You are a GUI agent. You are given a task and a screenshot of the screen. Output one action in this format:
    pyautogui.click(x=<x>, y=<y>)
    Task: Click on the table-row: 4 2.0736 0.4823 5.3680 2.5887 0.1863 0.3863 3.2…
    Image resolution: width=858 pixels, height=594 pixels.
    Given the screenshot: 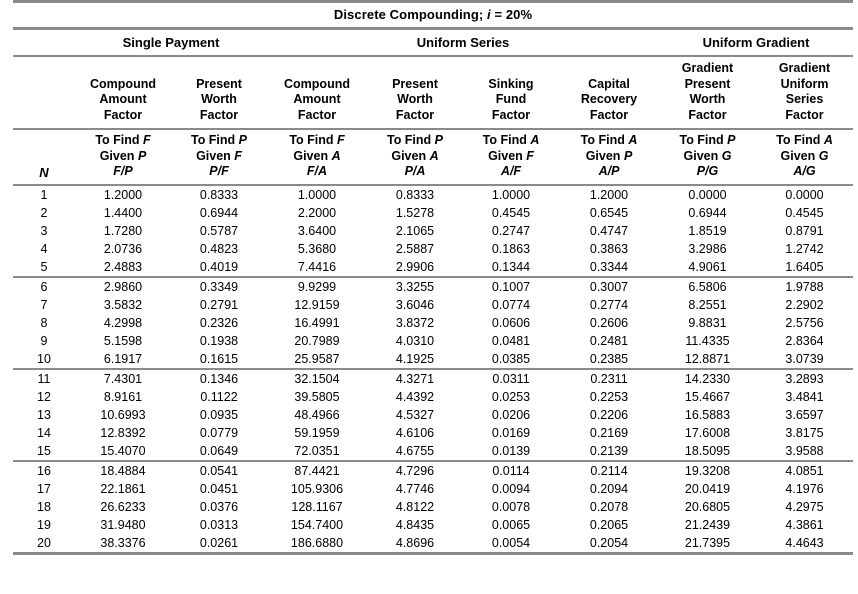 What is the action you would take?
    pyautogui.click(x=433, y=249)
    